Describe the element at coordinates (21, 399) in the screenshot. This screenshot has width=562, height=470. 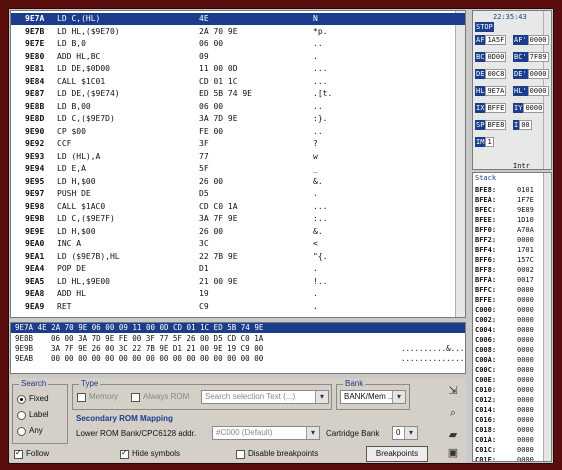
I see `radio-fixed` at that location.